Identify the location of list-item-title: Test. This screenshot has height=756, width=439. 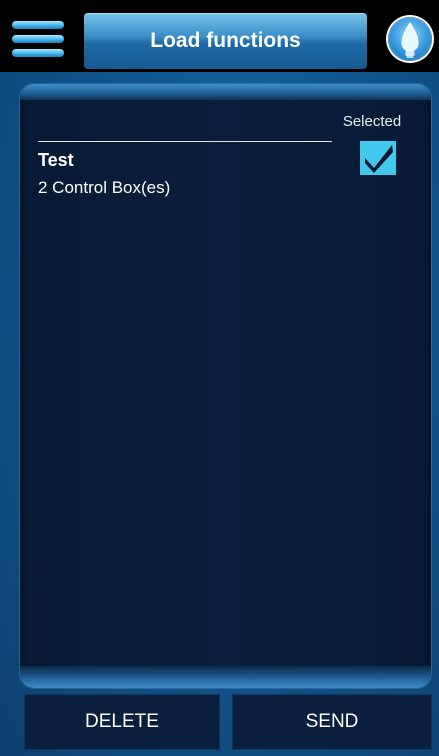
(56, 160).